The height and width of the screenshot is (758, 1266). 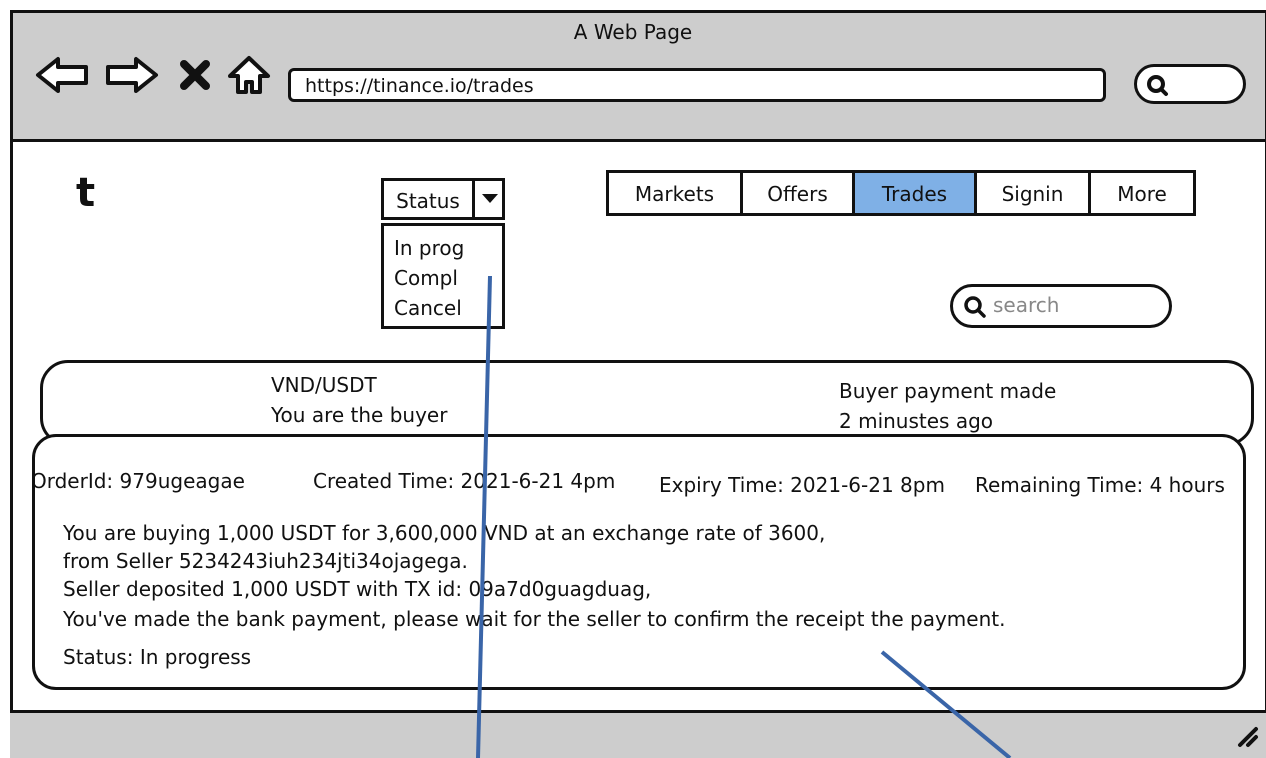 What do you see at coordinates (85, 193) in the screenshot?
I see `site-logo: t` at bounding box center [85, 193].